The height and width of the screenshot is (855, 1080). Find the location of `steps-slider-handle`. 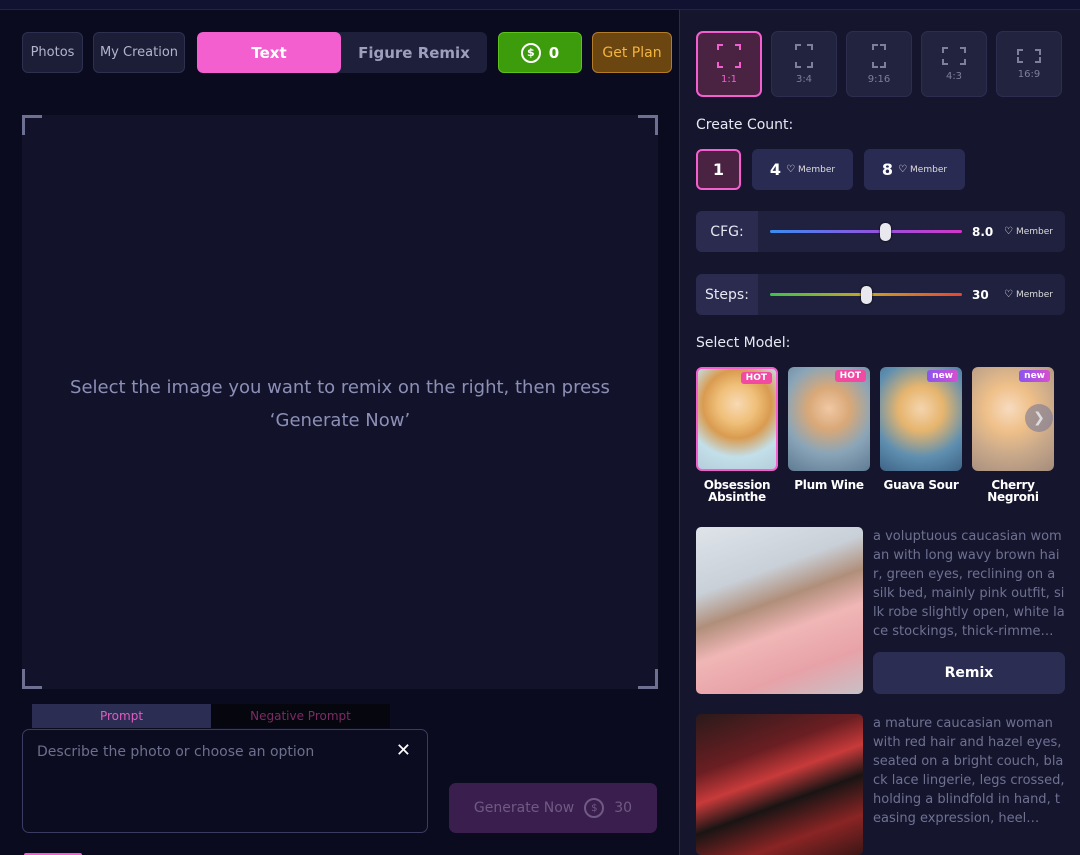

steps-slider-handle is located at coordinates (866, 295).